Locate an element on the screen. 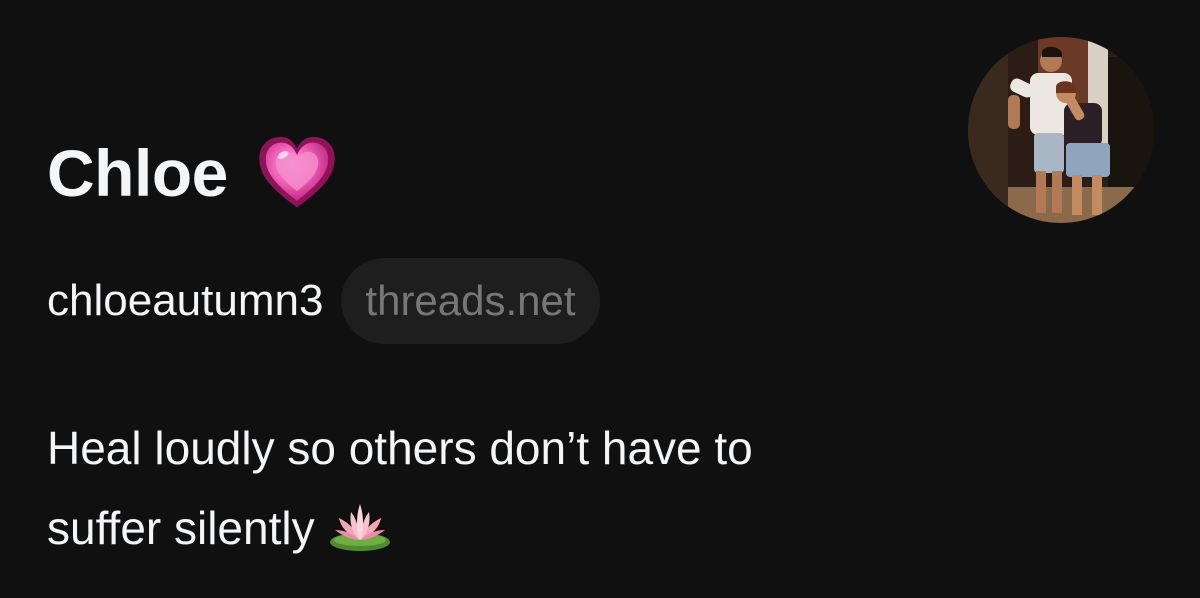 Image resolution: width=1200 pixels, height=598 pixels. threads-domain-badge: threads.net is located at coordinates (470, 301).